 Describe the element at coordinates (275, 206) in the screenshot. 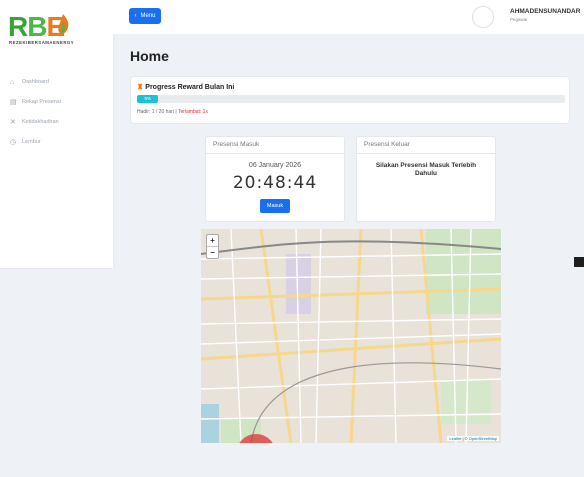

I see `masuk-button: Masuk` at that location.